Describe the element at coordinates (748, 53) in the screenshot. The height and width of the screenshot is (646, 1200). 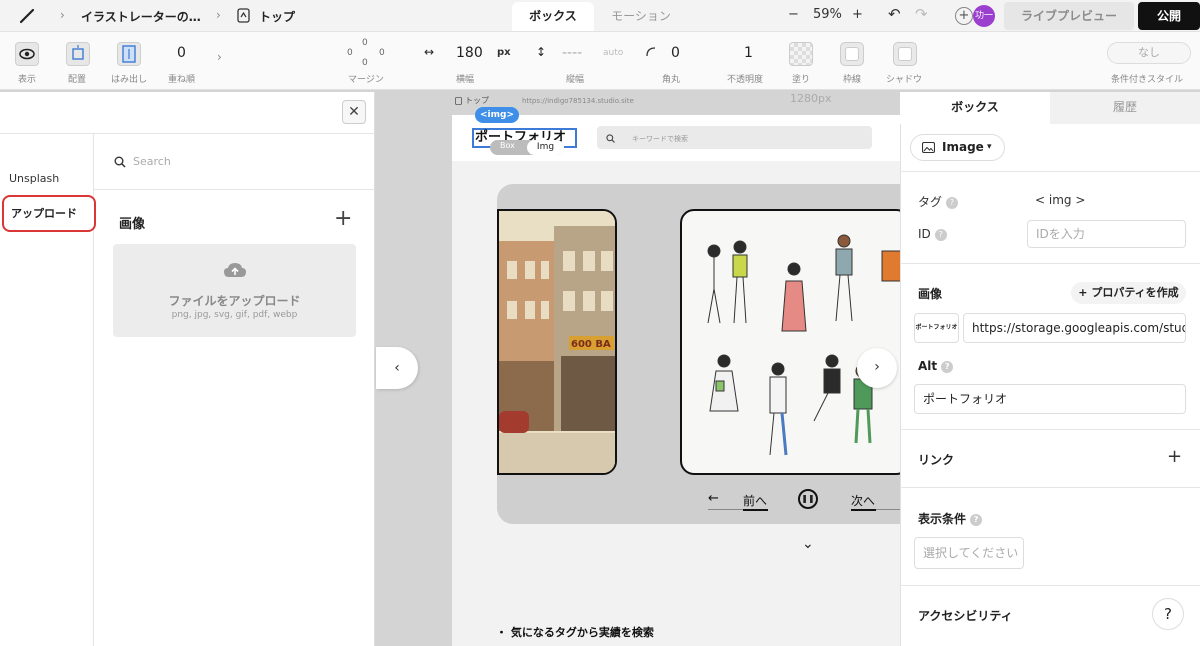
I see `opacity-value: 1` at that location.